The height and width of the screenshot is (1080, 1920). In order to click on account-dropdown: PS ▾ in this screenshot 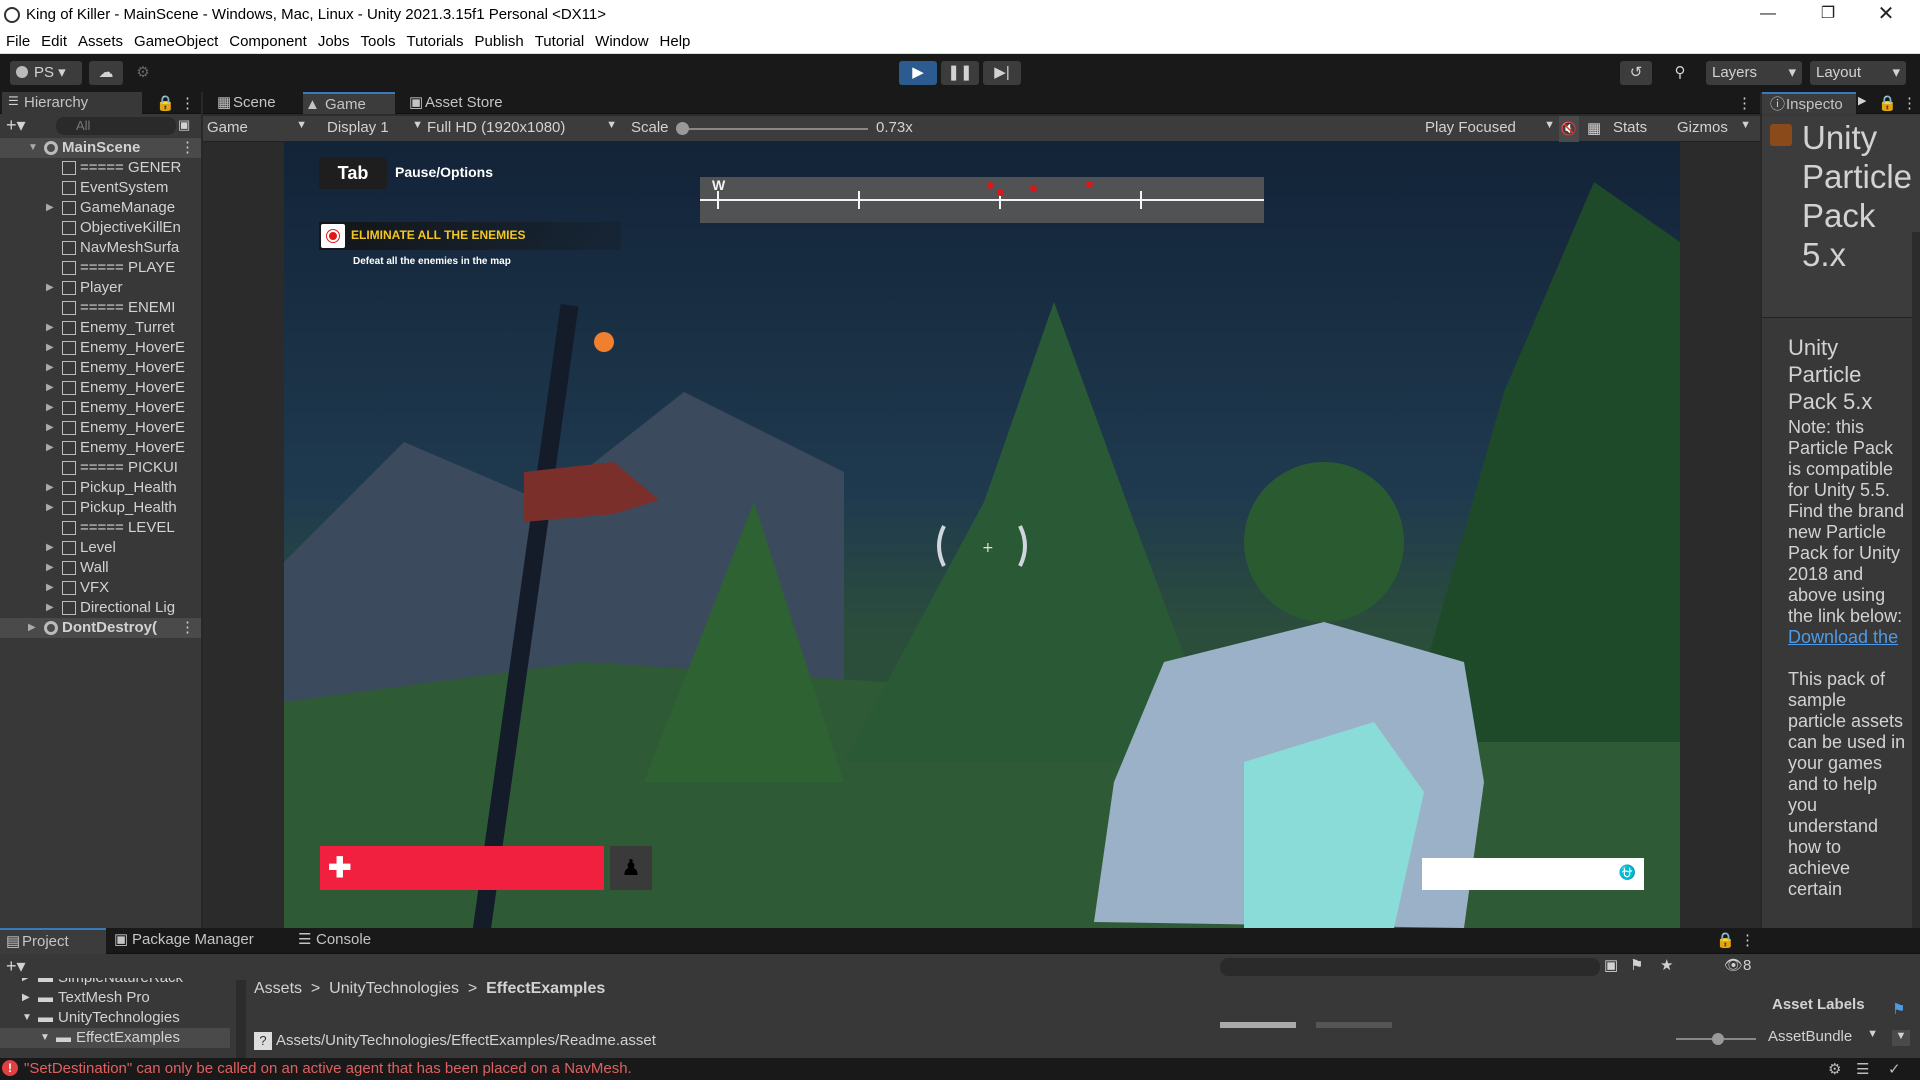, I will do `click(46, 73)`.